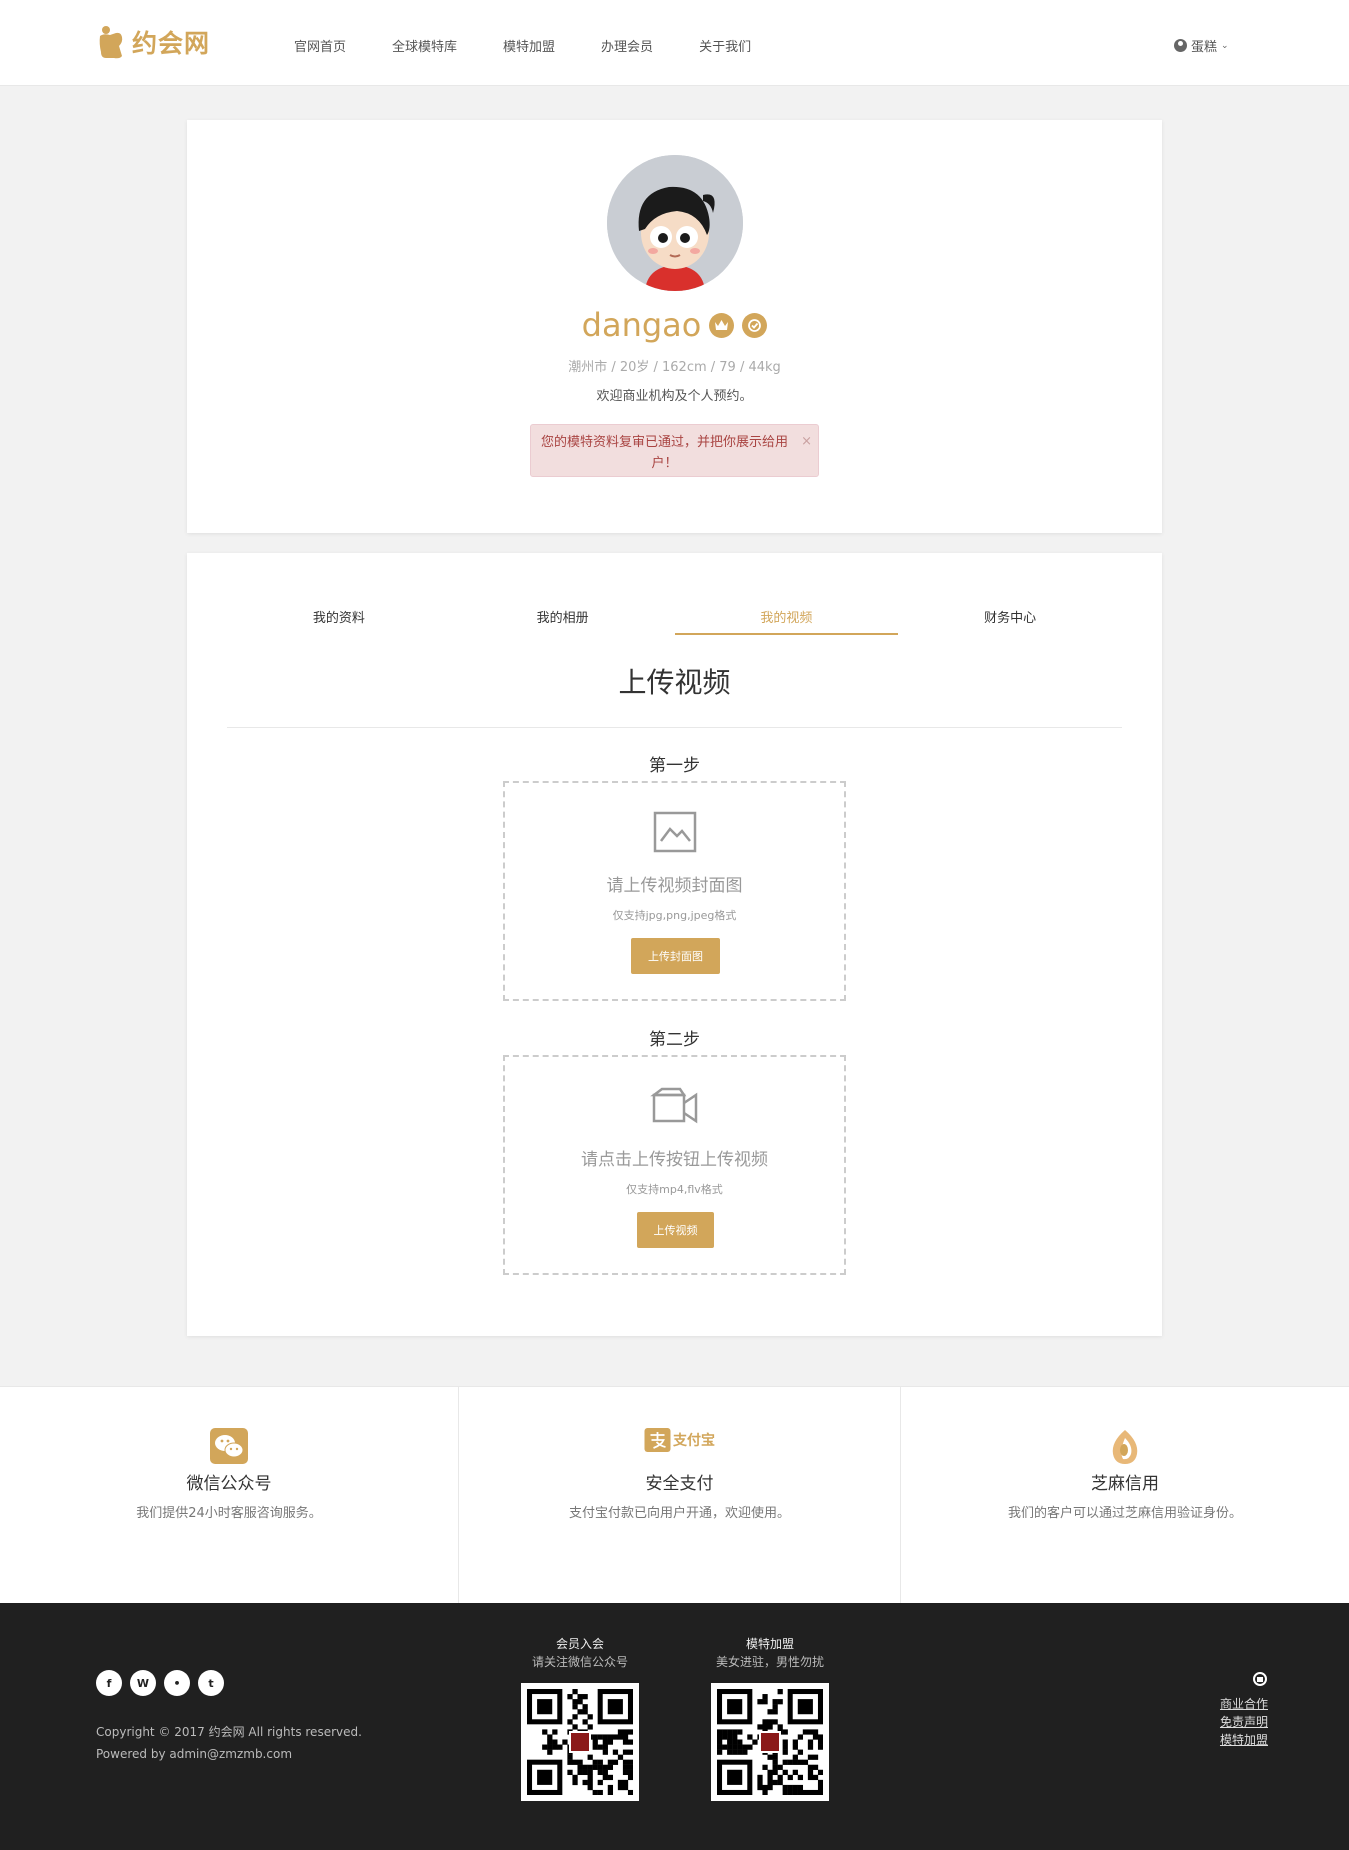 This screenshot has height=1850, width=1349. Describe the element at coordinates (177, 1683) in the screenshot. I see `wechat-icon: •` at that location.